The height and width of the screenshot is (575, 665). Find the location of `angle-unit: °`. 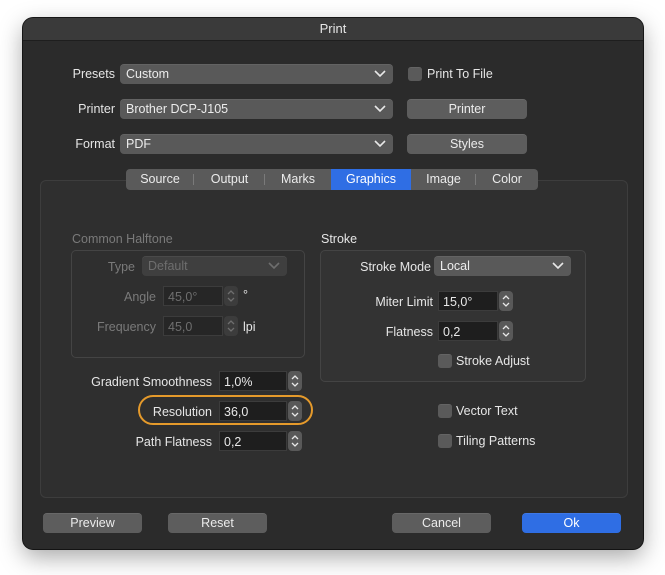

angle-unit: ° is located at coordinates (245, 295).